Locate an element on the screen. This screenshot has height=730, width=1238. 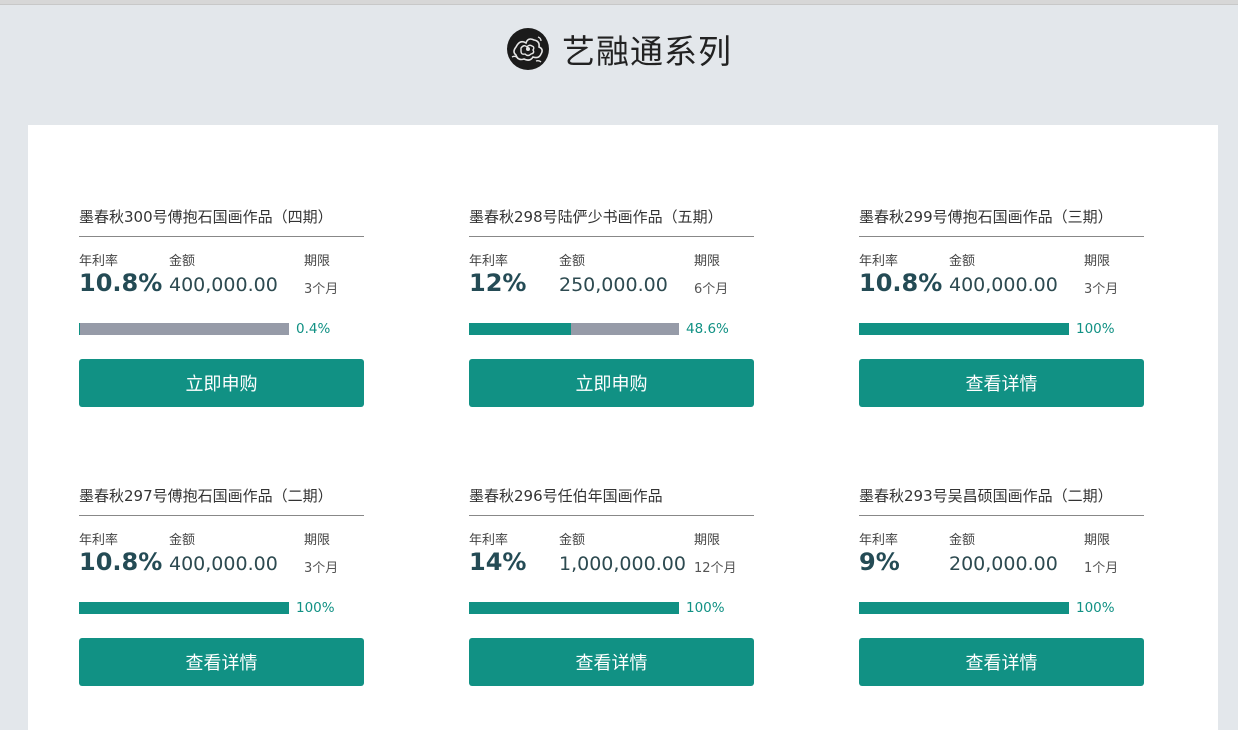
browser-top-border is located at coordinates (619, 2).